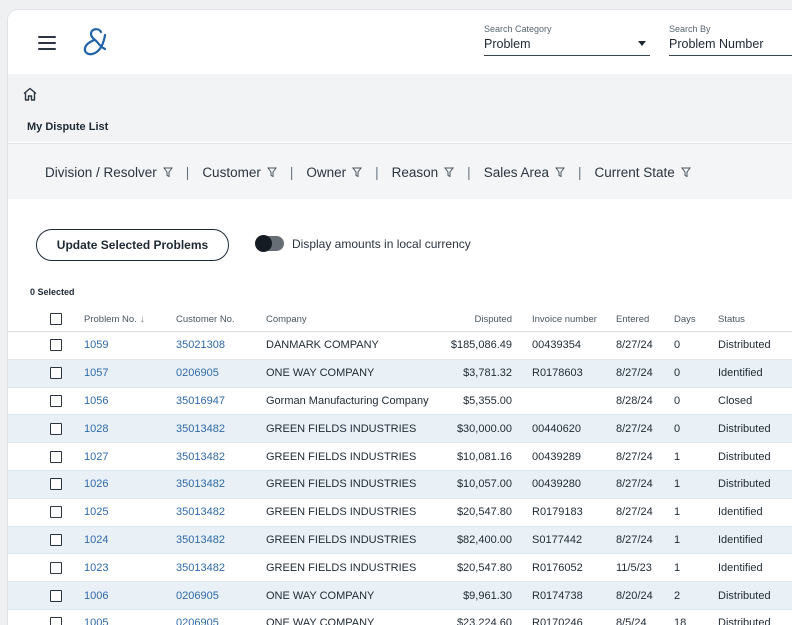 Image resolution: width=792 pixels, height=625 pixels. Describe the element at coordinates (696, 319) in the screenshot. I see `column-header-days: Days` at that location.